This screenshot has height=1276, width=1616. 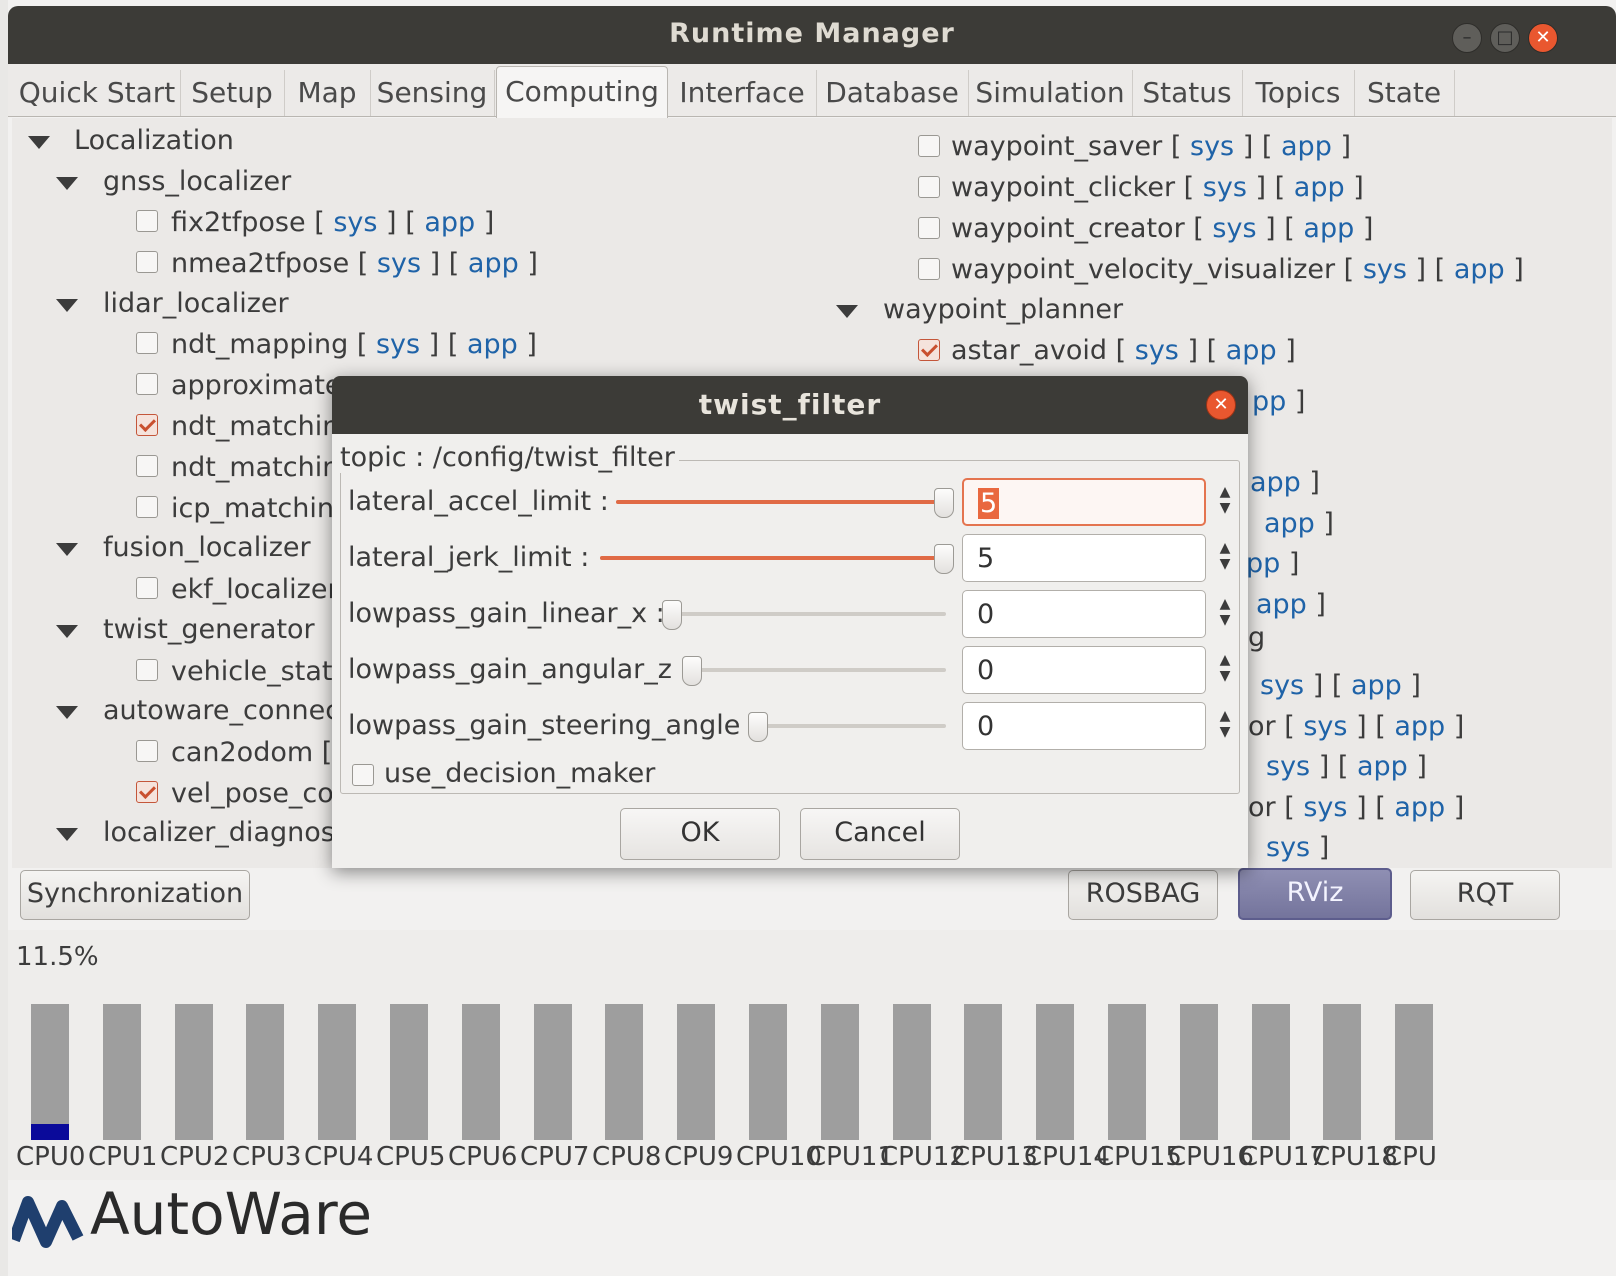 I want to click on lateral-accel-limit-input: 5, so click(x=1084, y=502).